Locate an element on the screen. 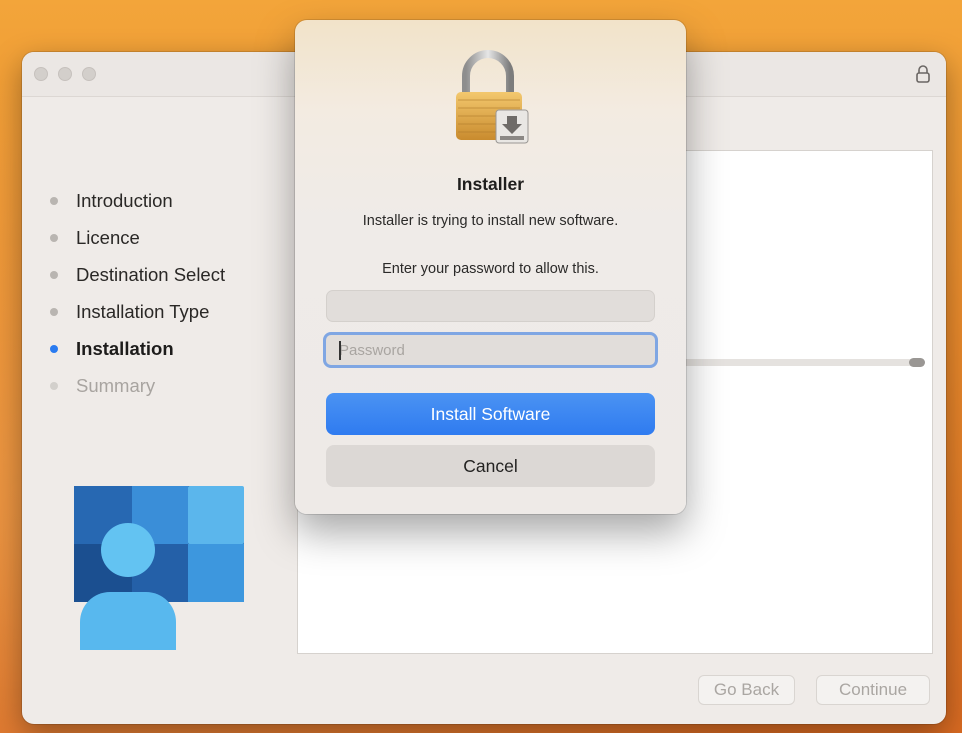 The image size is (962, 733). step-label: Destination Select is located at coordinates (151, 274).